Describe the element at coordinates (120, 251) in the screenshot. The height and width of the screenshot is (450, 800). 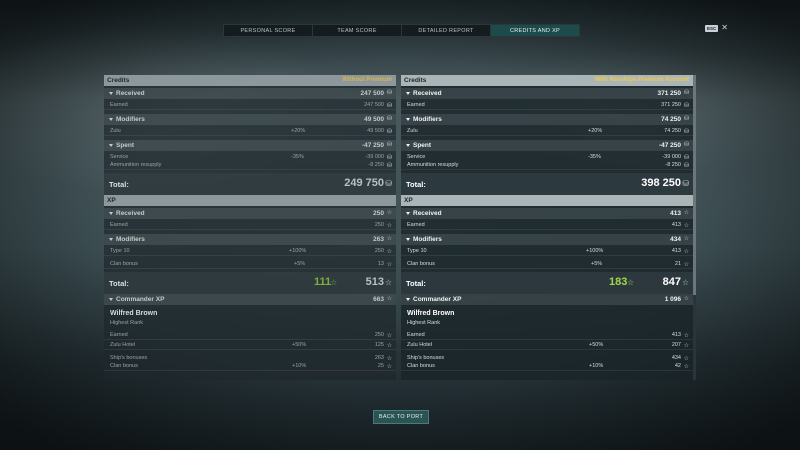
I see `row-label: Type 10` at that location.